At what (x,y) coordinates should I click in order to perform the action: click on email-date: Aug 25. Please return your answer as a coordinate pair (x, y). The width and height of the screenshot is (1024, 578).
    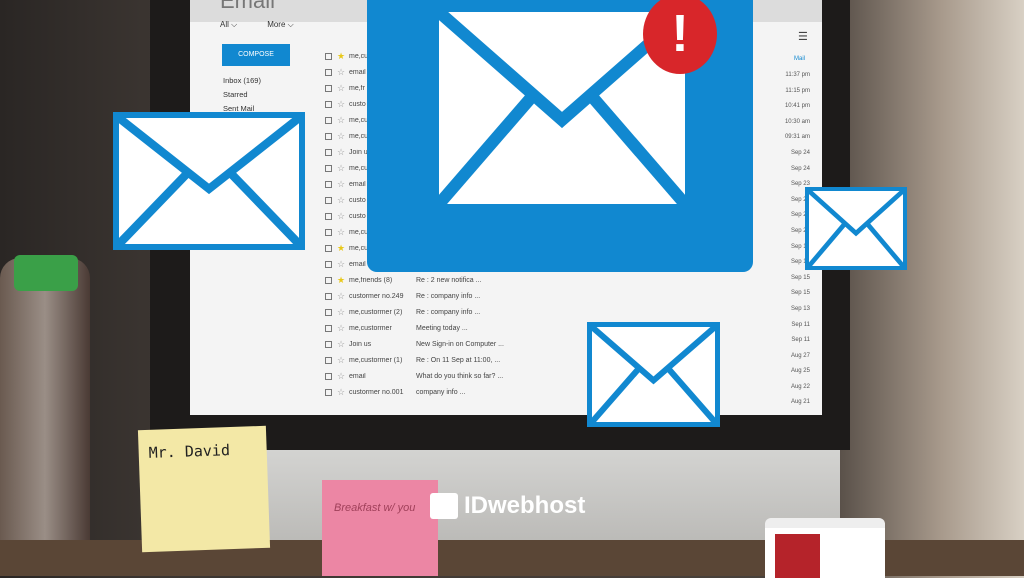
    Looking at the image, I should click on (800, 371).